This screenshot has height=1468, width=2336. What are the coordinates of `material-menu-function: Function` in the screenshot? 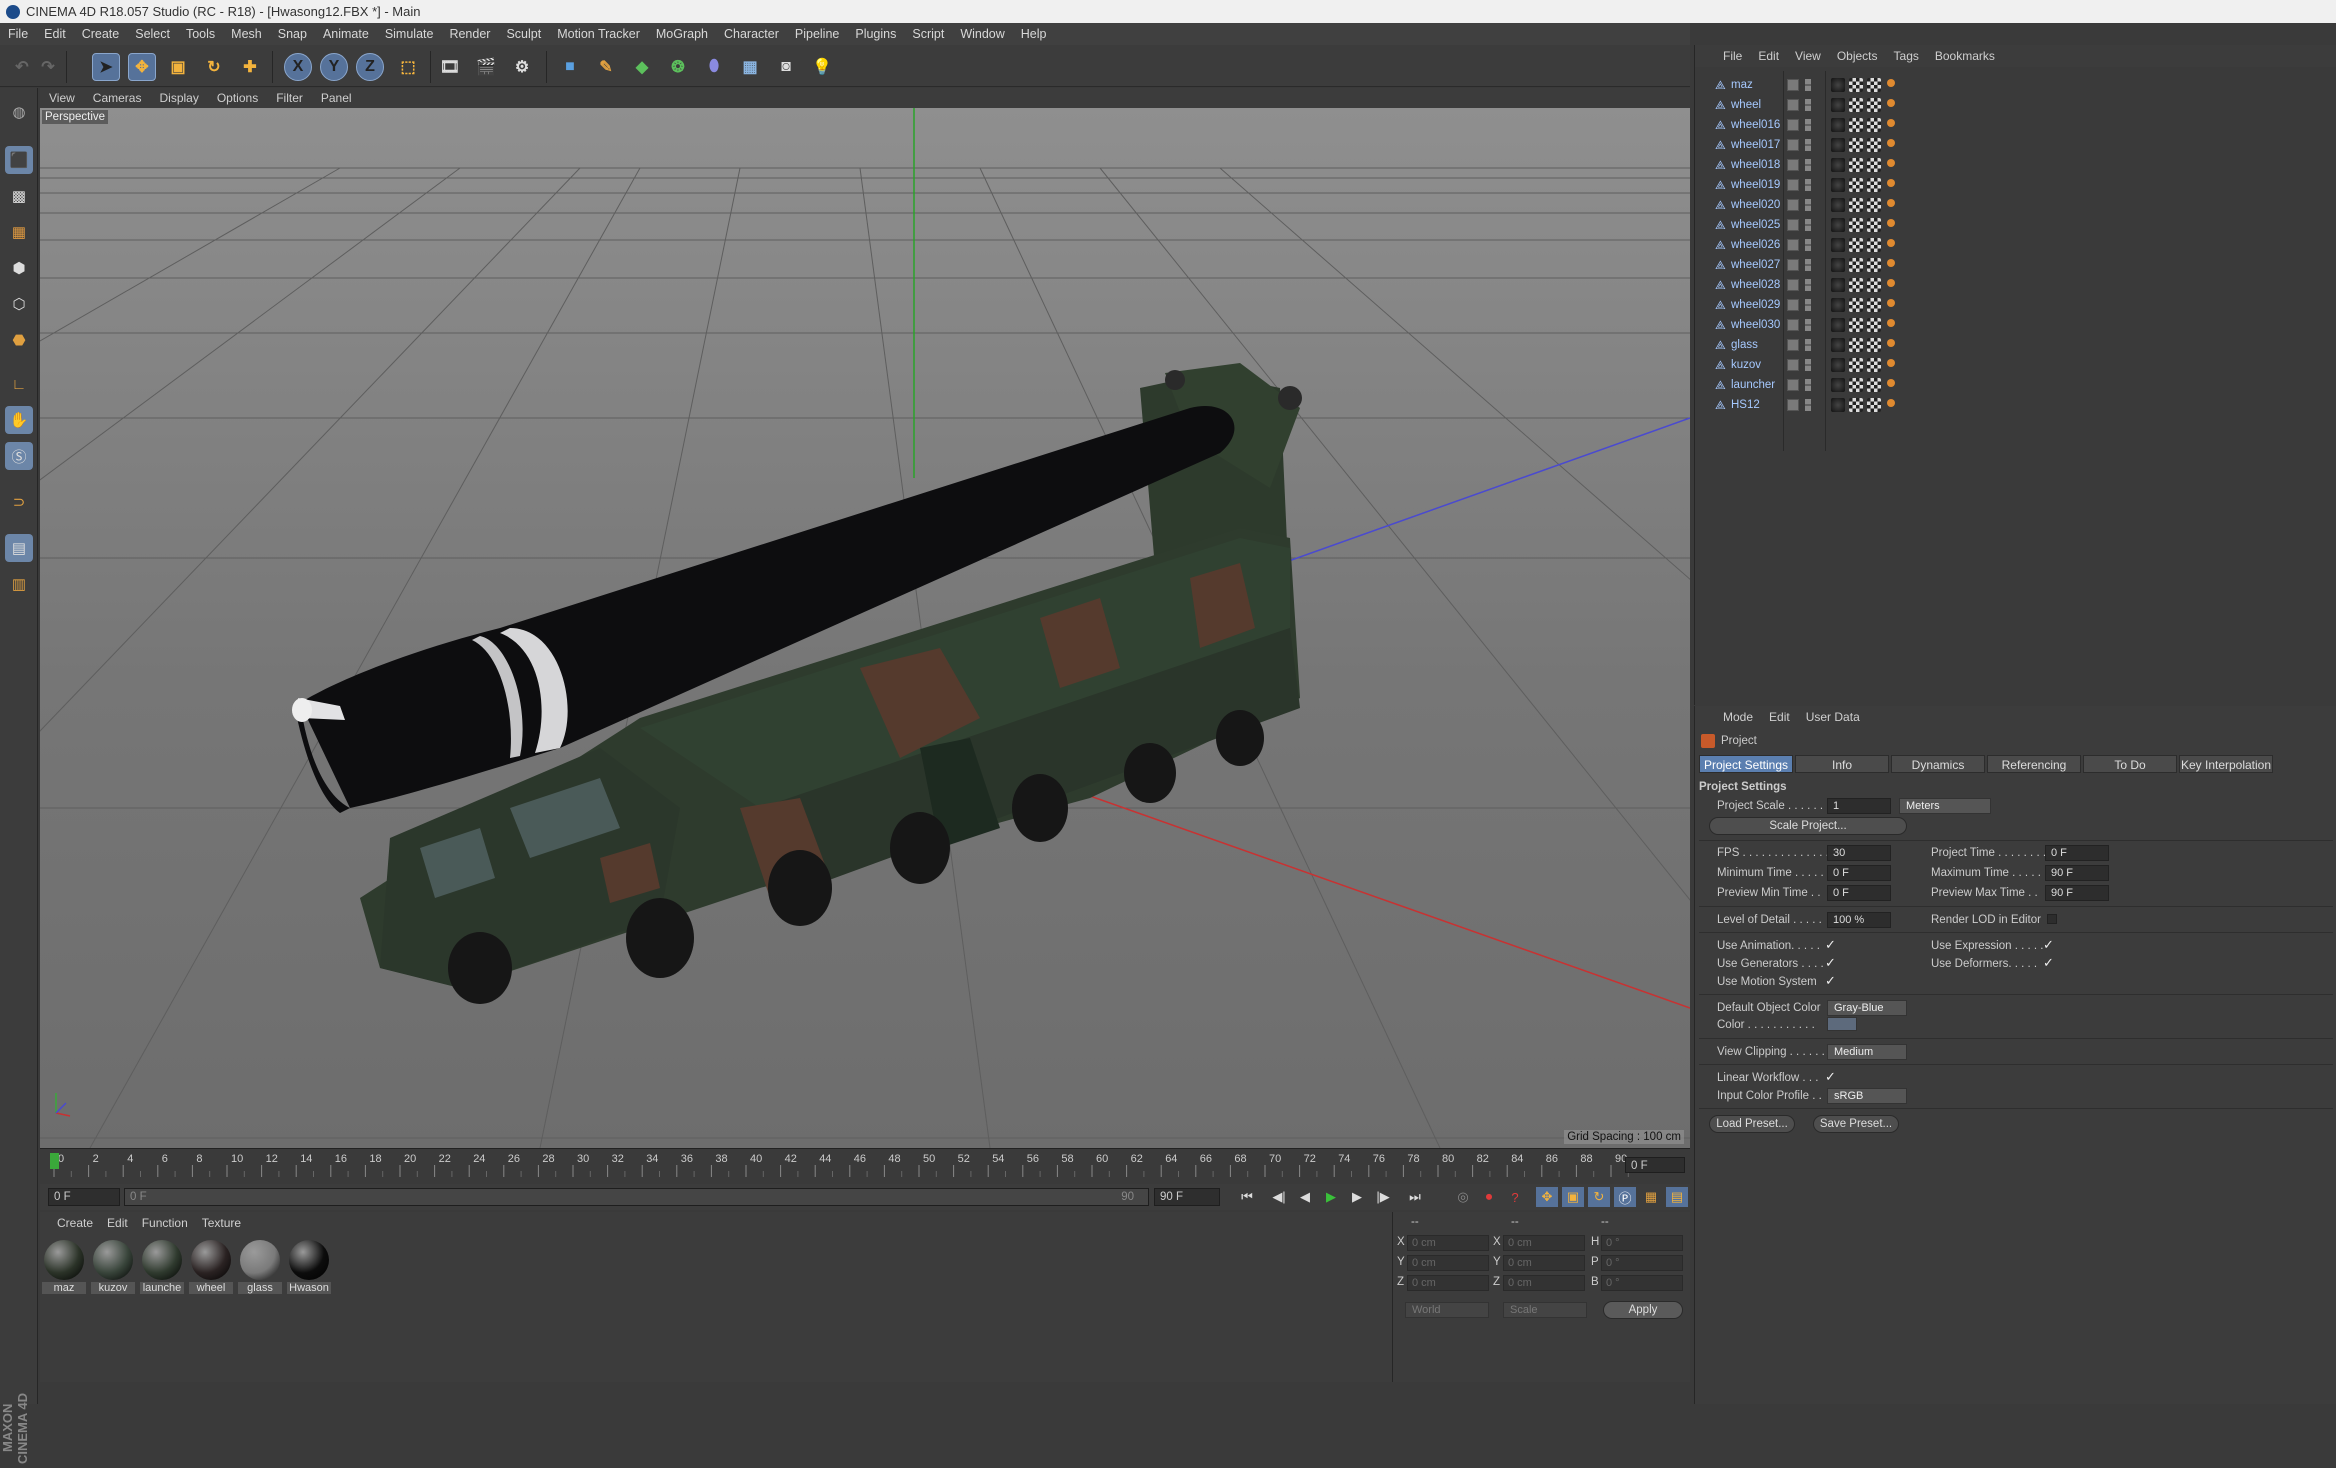 It's located at (165, 1223).